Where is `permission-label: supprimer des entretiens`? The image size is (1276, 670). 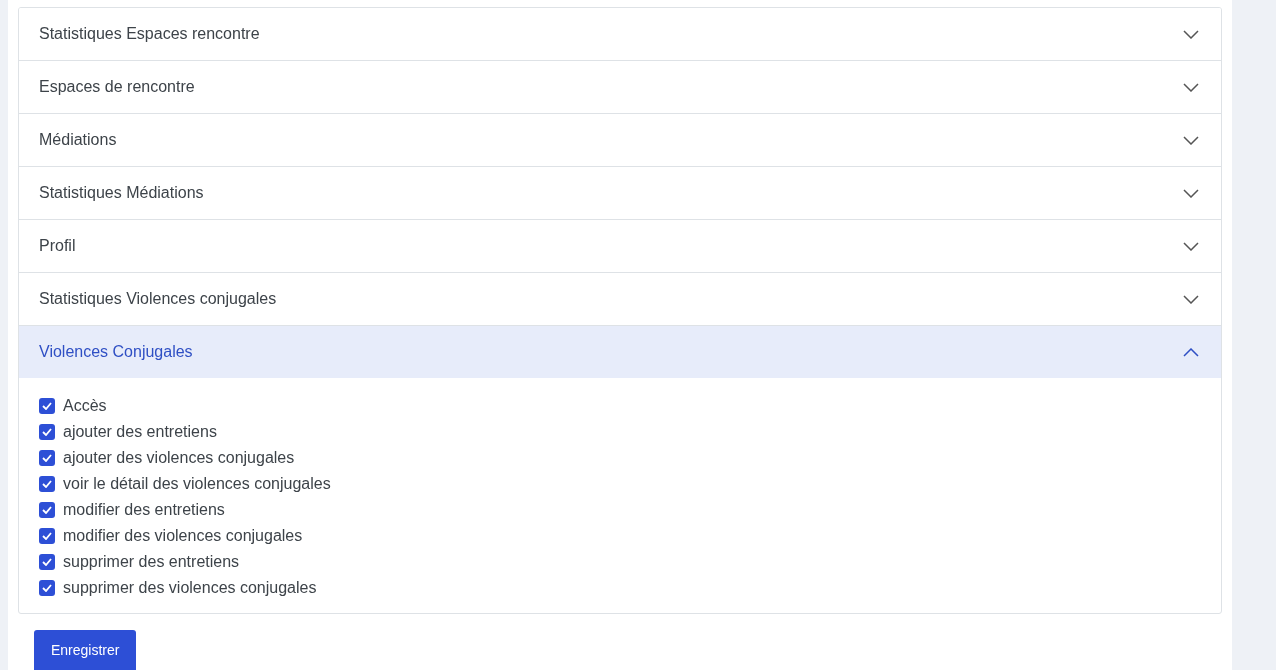
permission-label: supprimer des entretiens is located at coordinates (151, 562).